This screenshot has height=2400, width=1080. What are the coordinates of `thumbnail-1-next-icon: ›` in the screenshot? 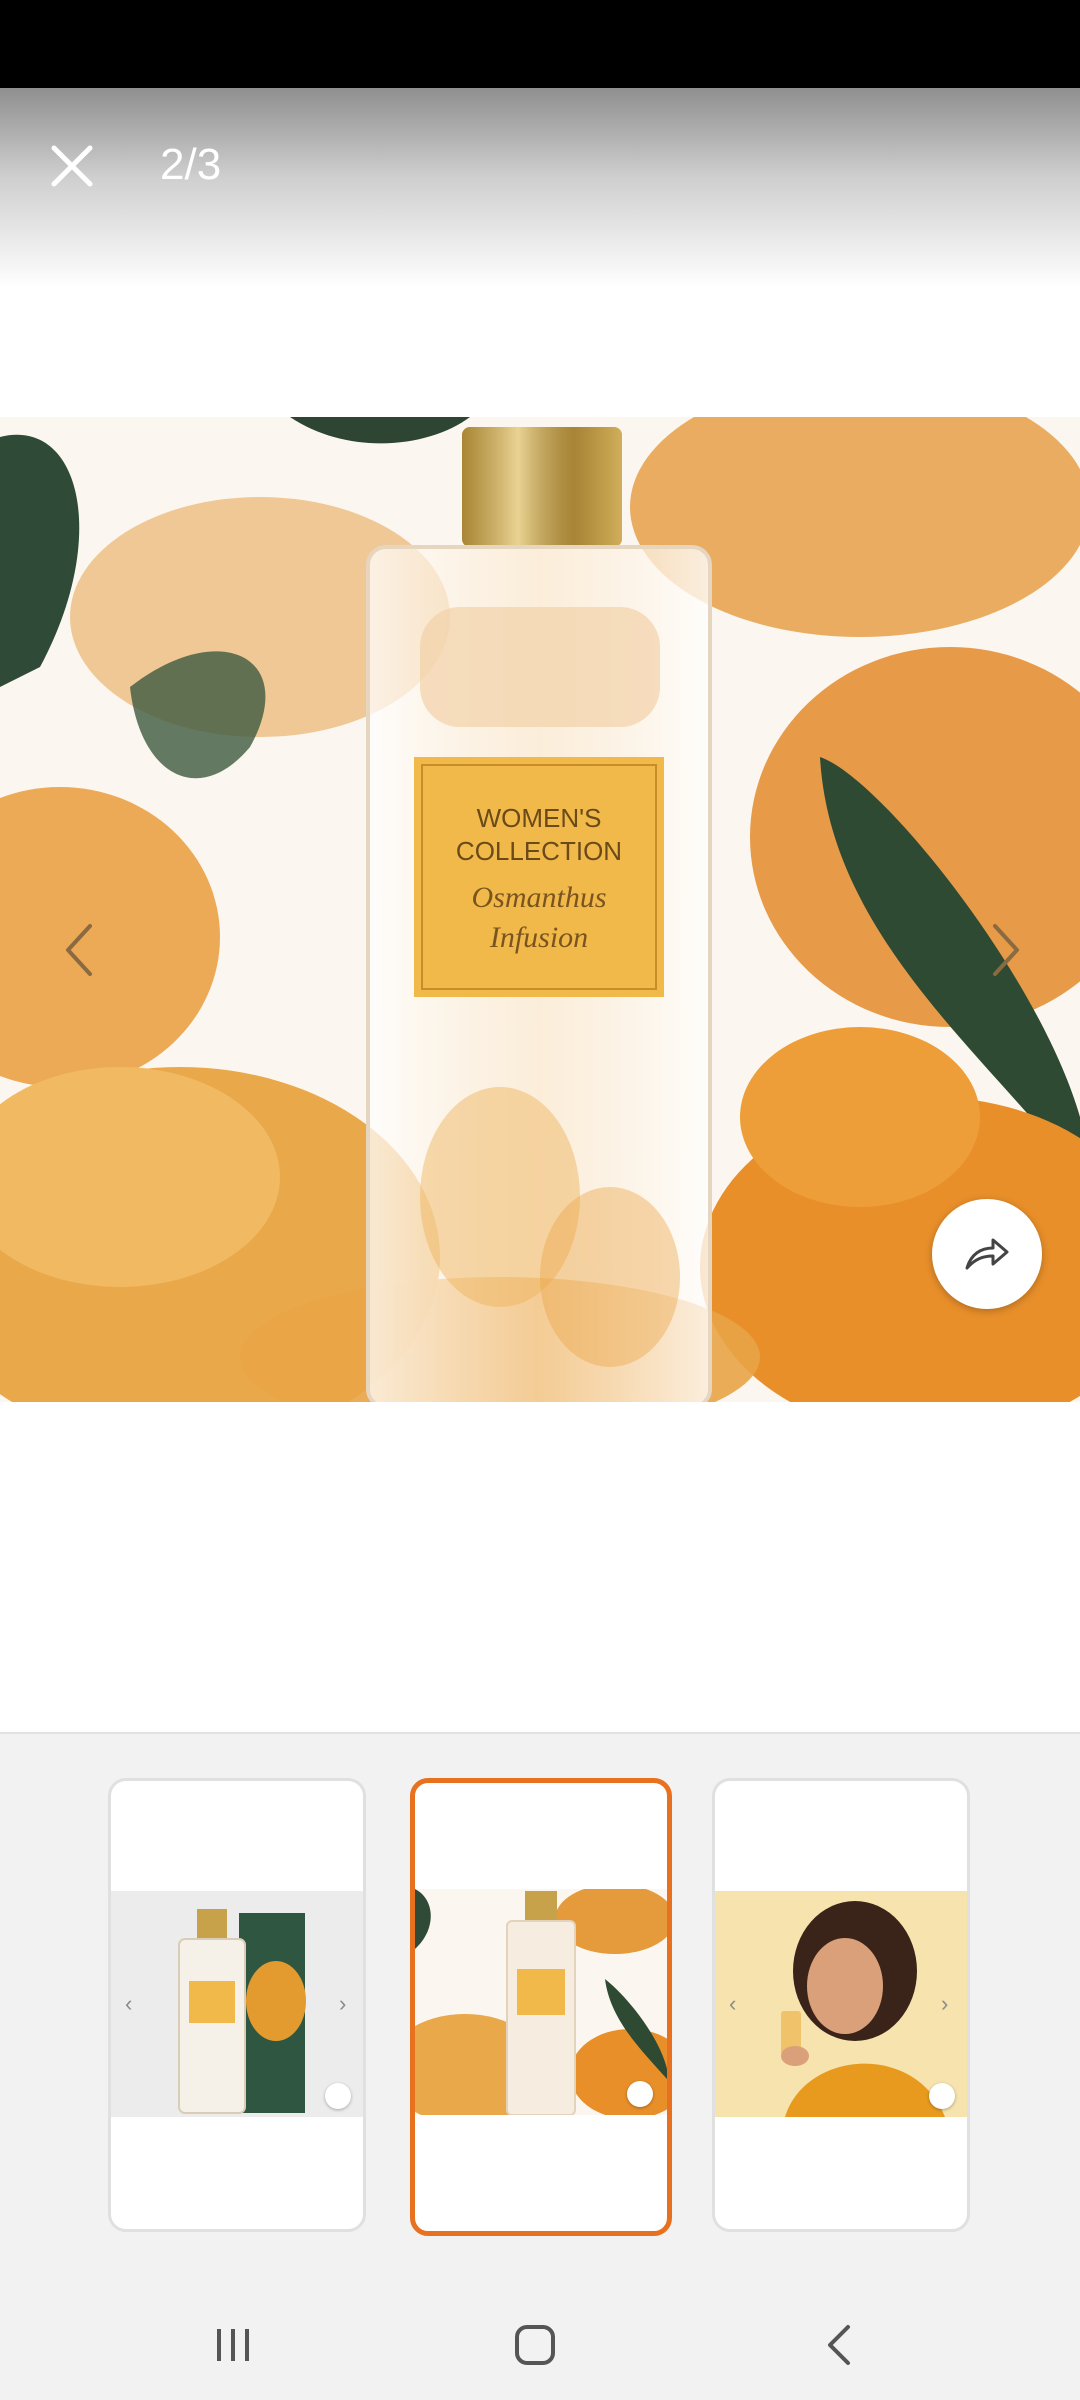 It's located at (343, 2003).